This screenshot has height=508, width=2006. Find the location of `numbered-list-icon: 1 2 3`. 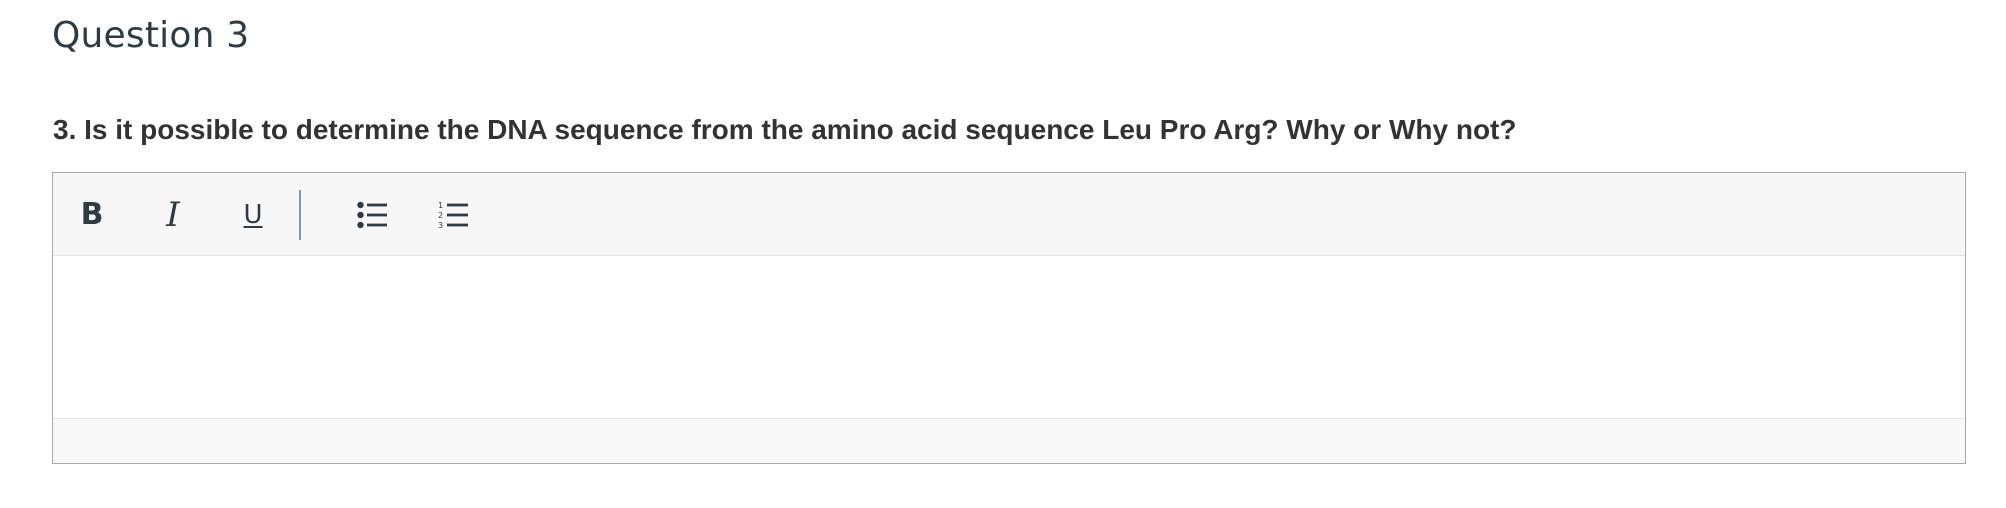

numbered-list-icon: 1 2 3 is located at coordinates (453, 215).